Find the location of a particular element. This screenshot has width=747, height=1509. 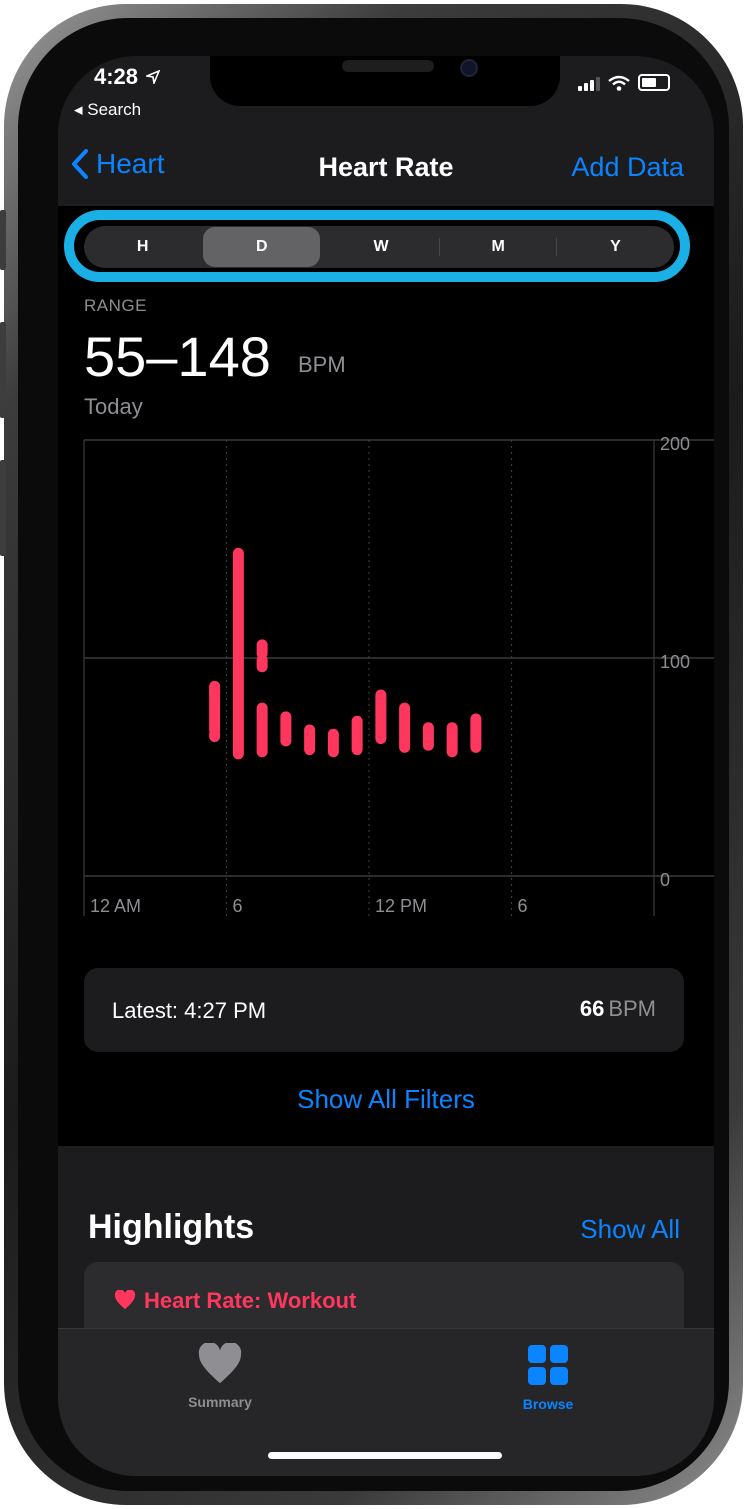

segment-year: Y is located at coordinates (615, 247).